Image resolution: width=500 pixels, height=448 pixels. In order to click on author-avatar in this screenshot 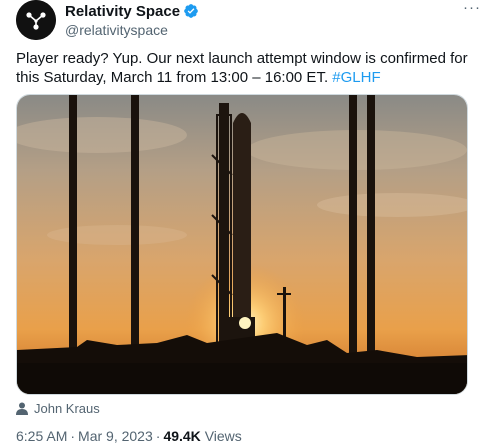, I will do `click(36, 20)`.